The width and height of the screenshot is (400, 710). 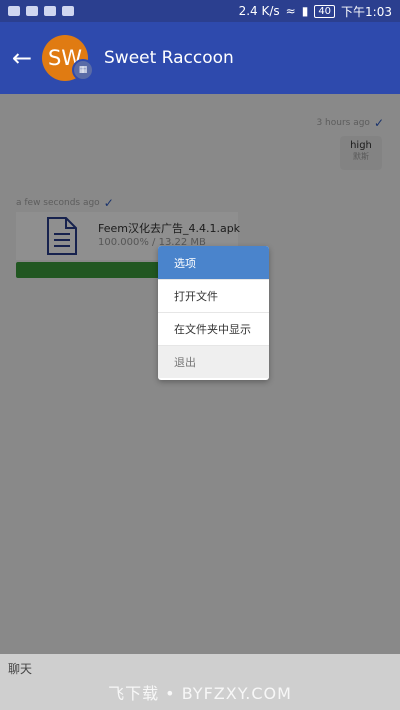 What do you see at coordinates (200, 11) in the screenshot?
I see `status-bar: 2.4 K/s ≈ ▮ 40 下午1:03` at bounding box center [200, 11].